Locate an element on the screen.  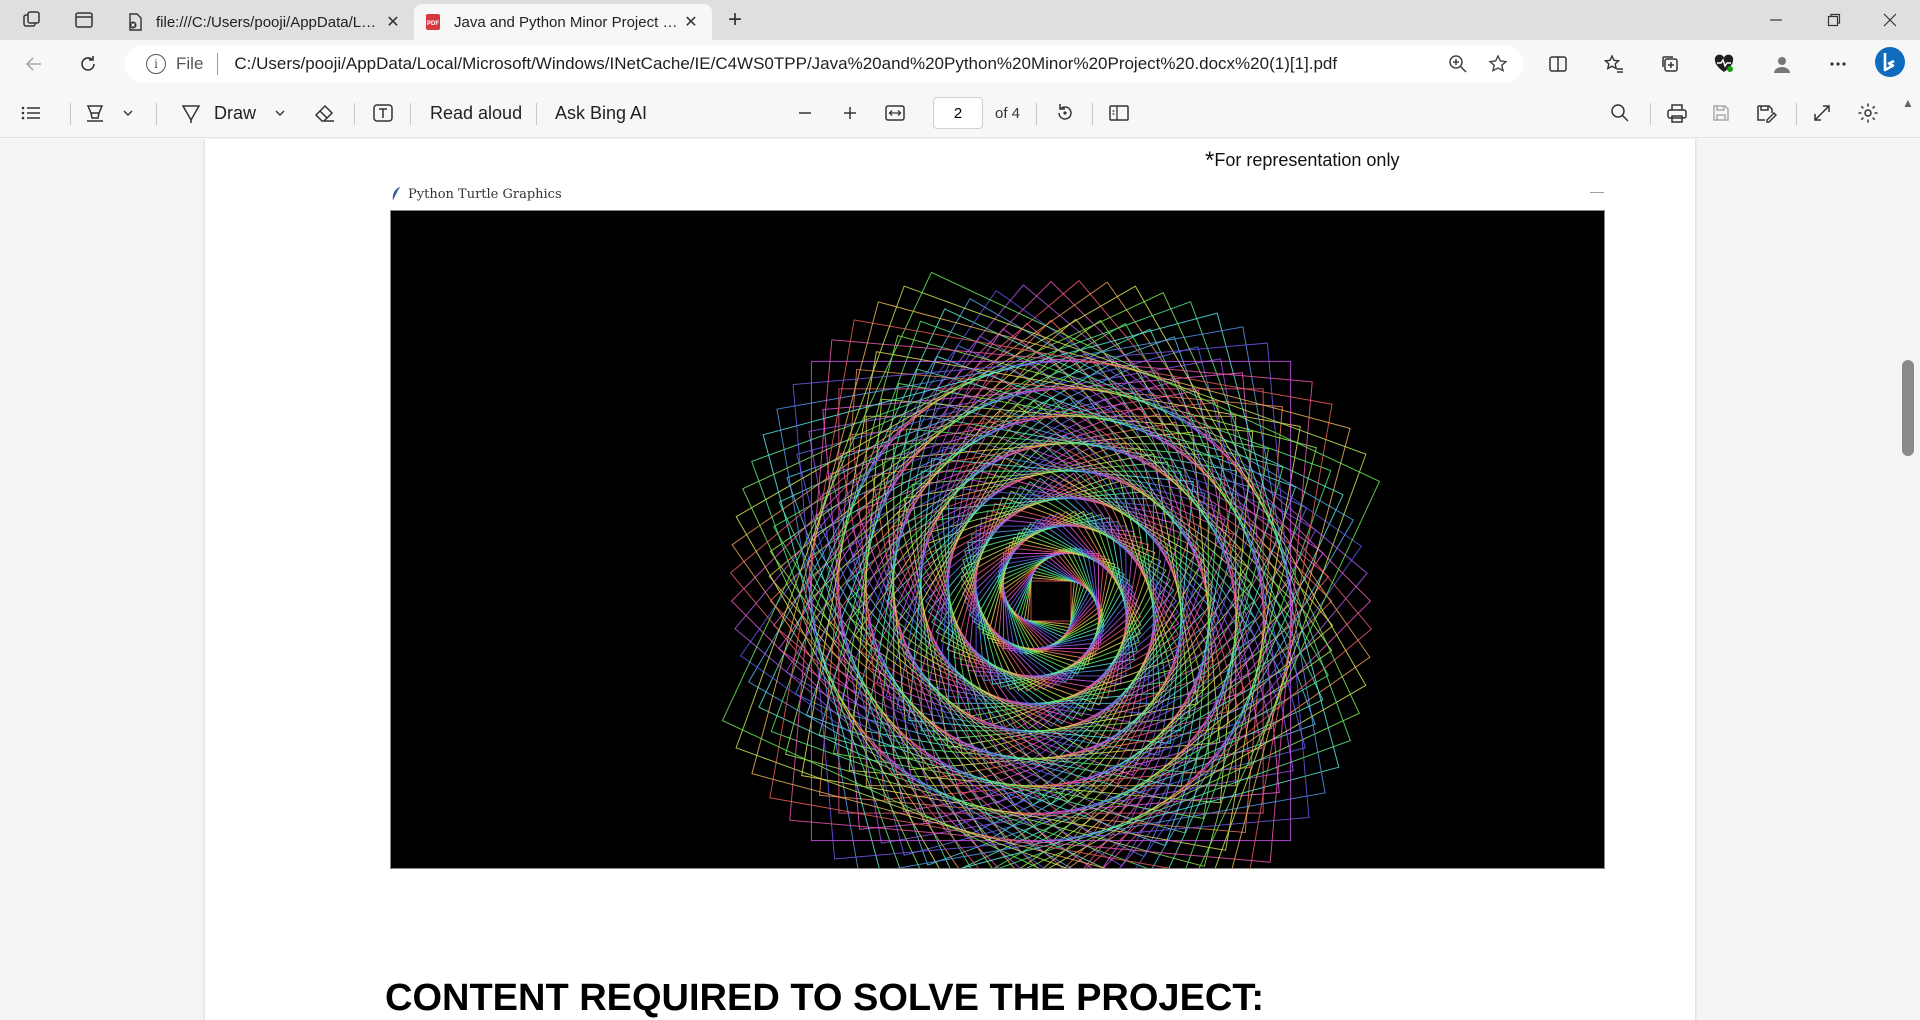
page-number-input is located at coordinates (958, 113).